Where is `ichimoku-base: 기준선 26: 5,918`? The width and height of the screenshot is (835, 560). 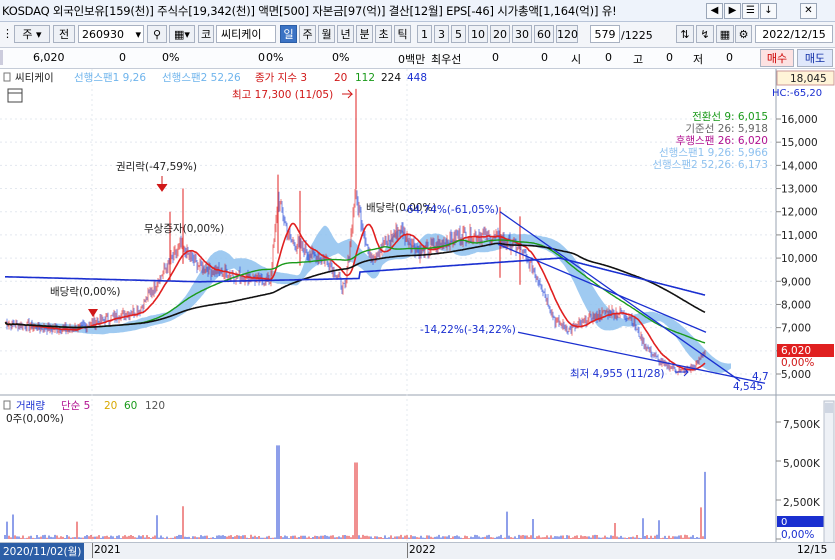
ichimoku-base: 기준선 26: 5,918 is located at coordinates (726, 129).